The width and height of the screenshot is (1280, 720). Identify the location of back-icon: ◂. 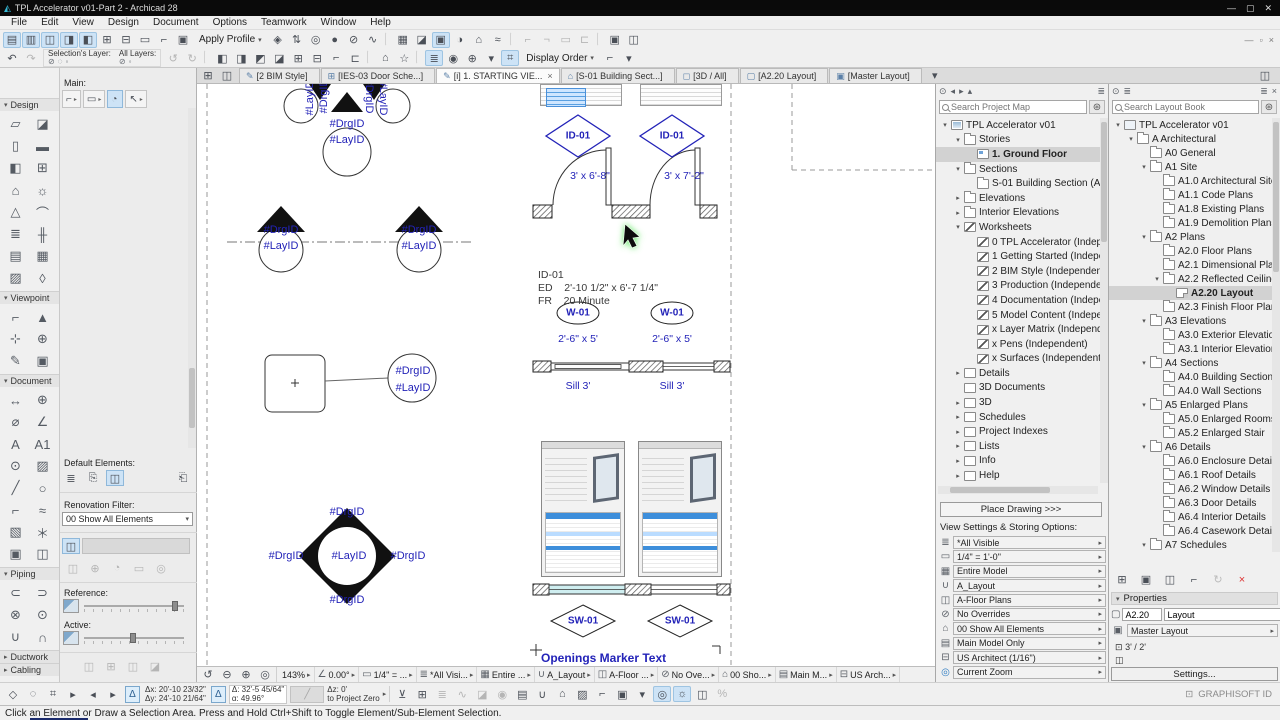
(953, 91).